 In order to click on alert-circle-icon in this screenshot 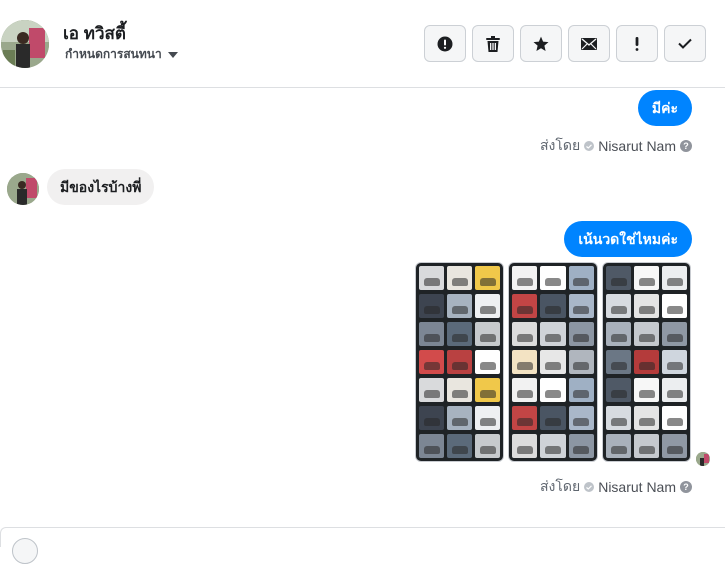, I will do `click(445, 43)`.